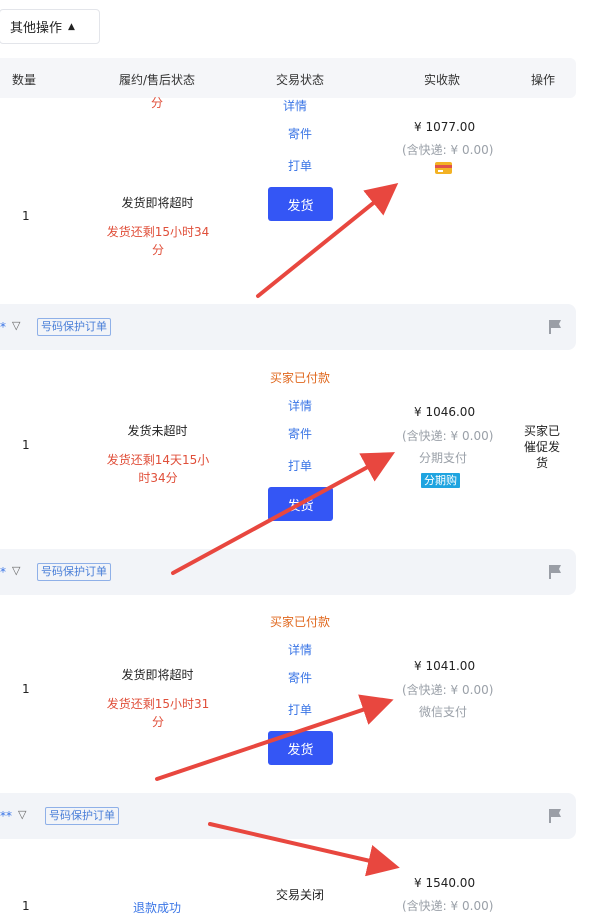  What do you see at coordinates (442, 80) in the screenshot?
I see `column-header-received: 实收款` at bounding box center [442, 80].